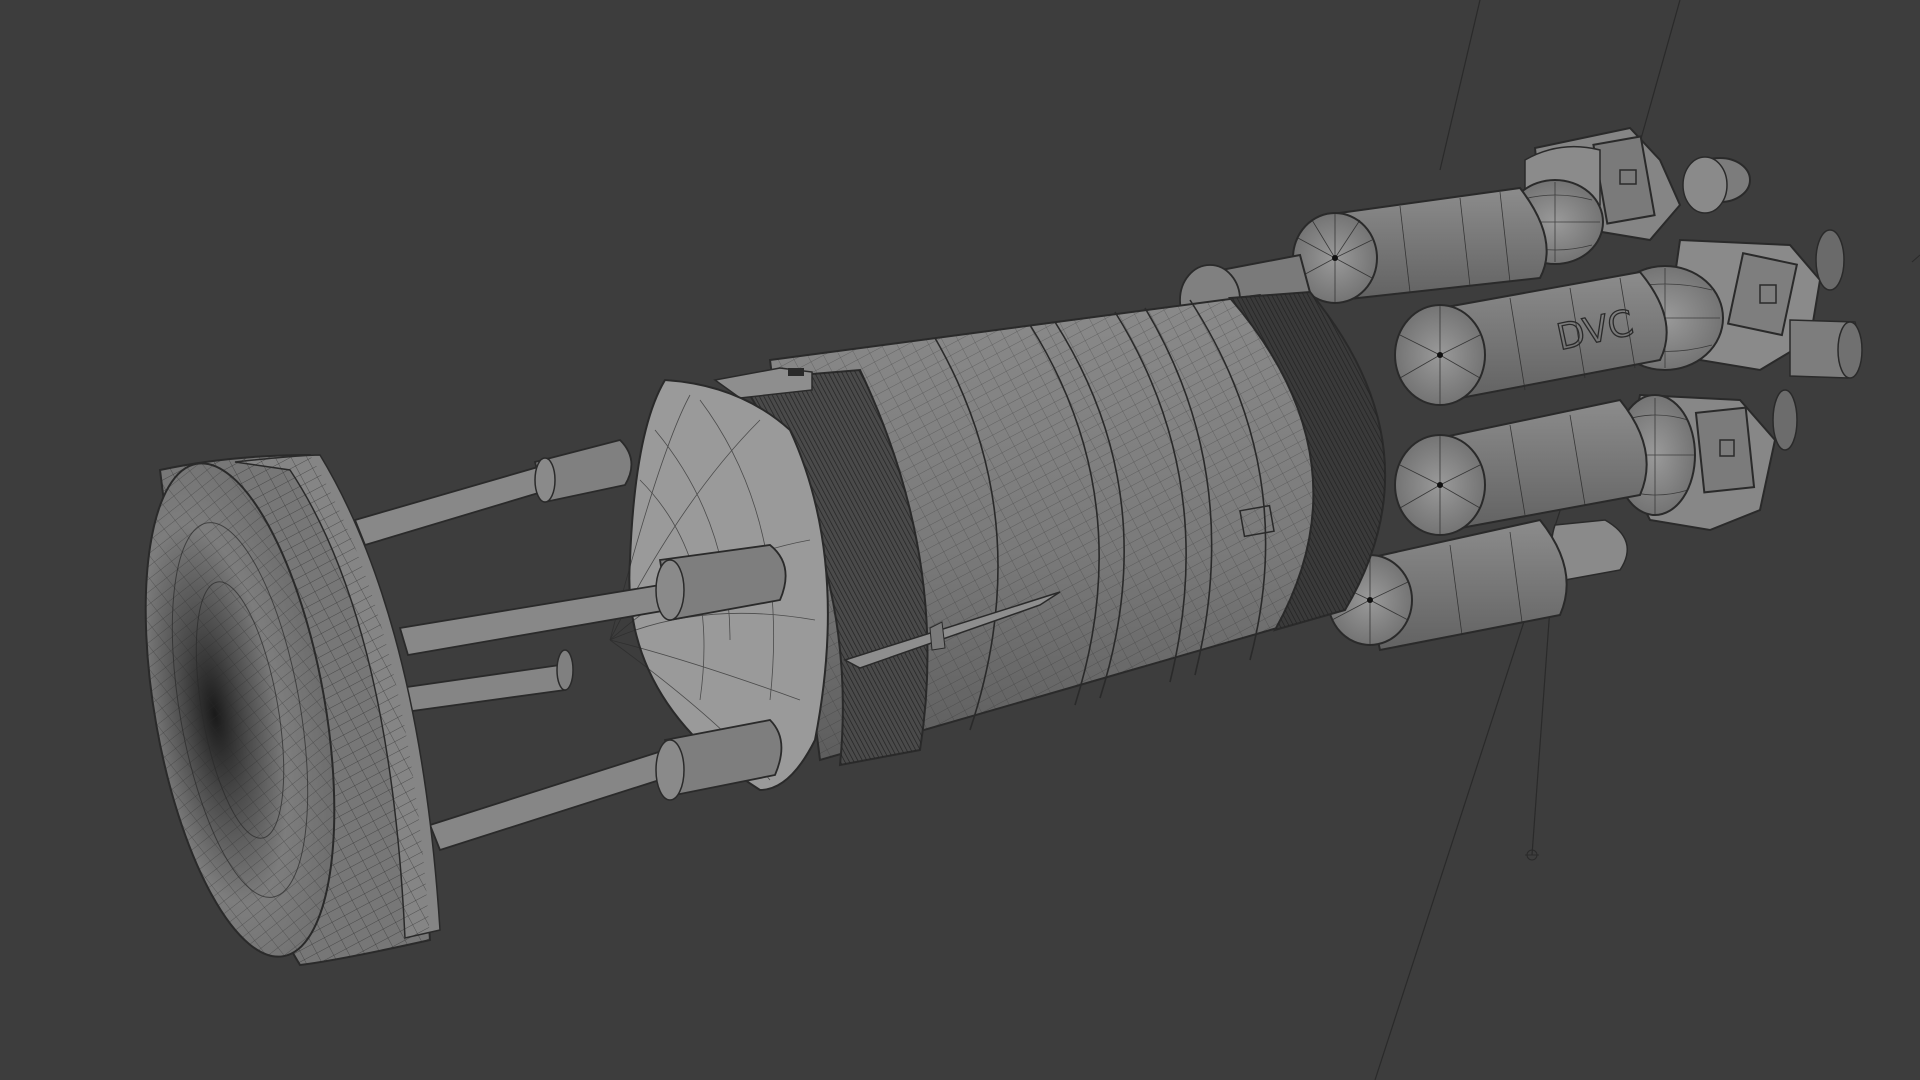 The image size is (1920, 1080). Describe the element at coordinates (1521, 467) in the screenshot. I see `fuel-tank-lower` at that location.